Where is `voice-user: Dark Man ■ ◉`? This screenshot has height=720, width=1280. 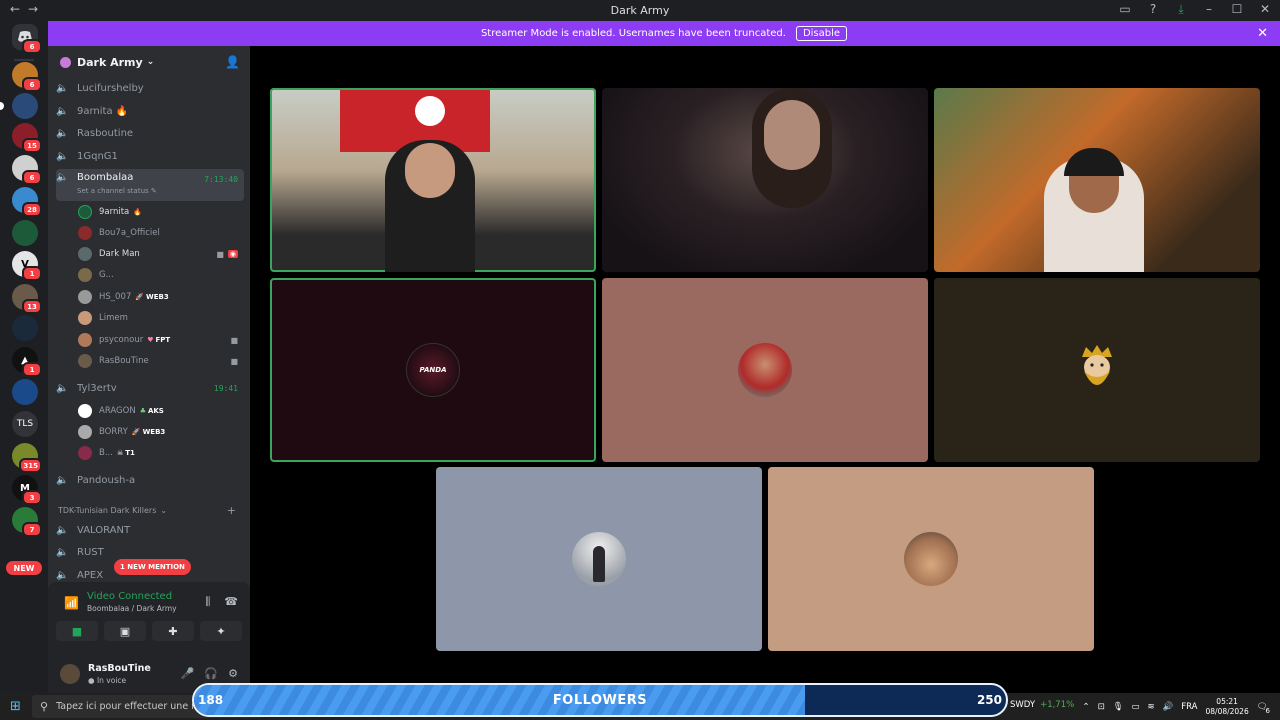 voice-user: Dark Man ■ ◉ is located at coordinates (161, 254).